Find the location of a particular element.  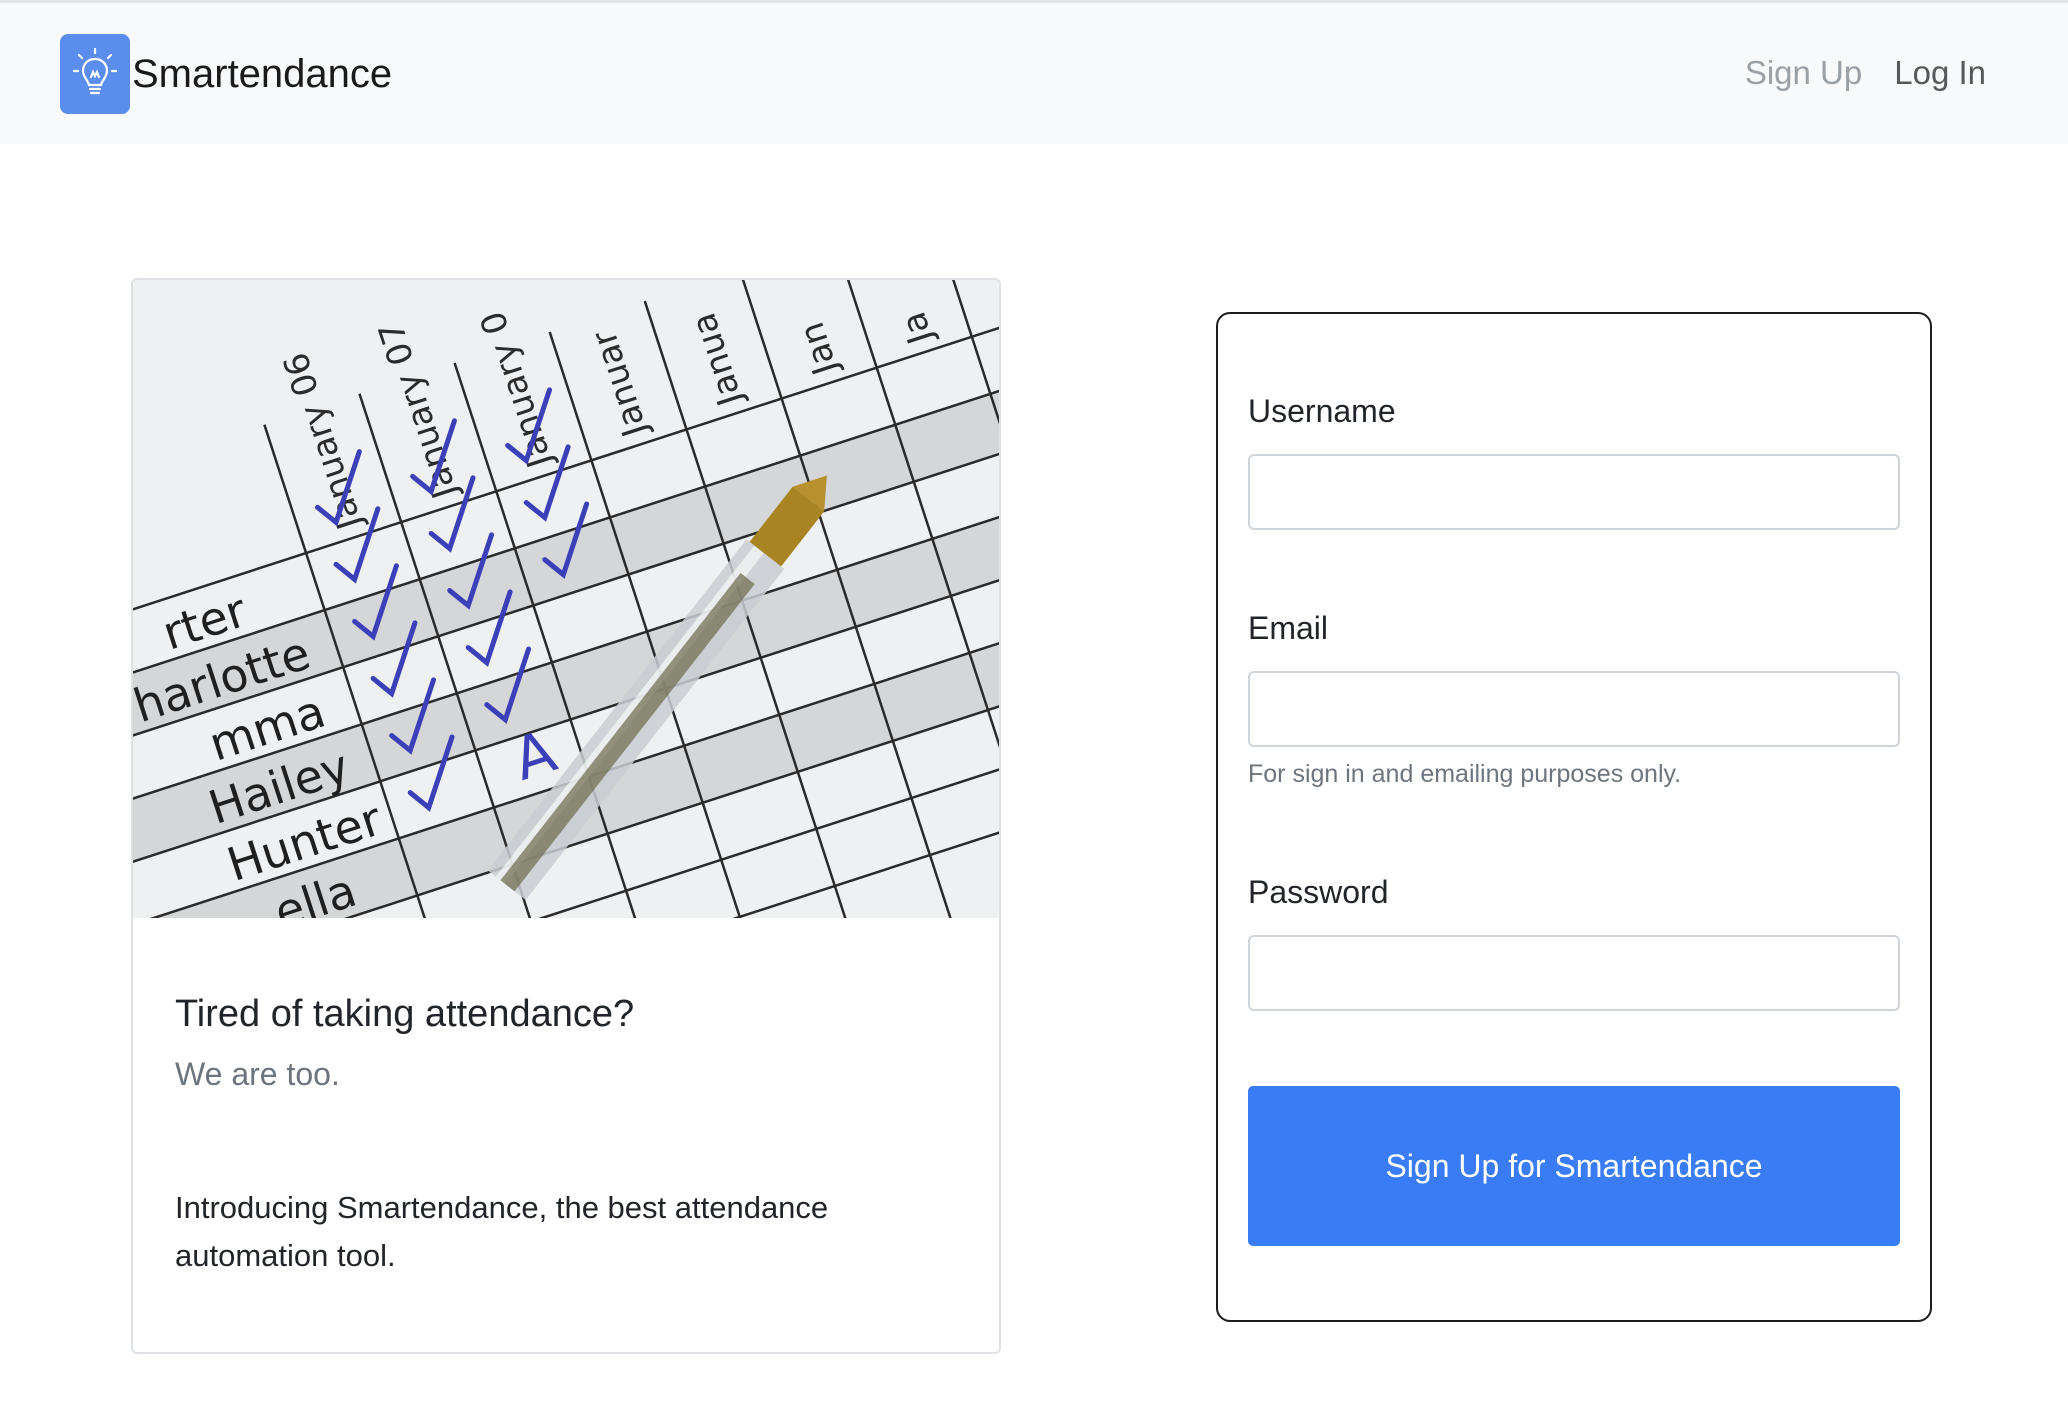

password-label: Password is located at coordinates (1318, 892).